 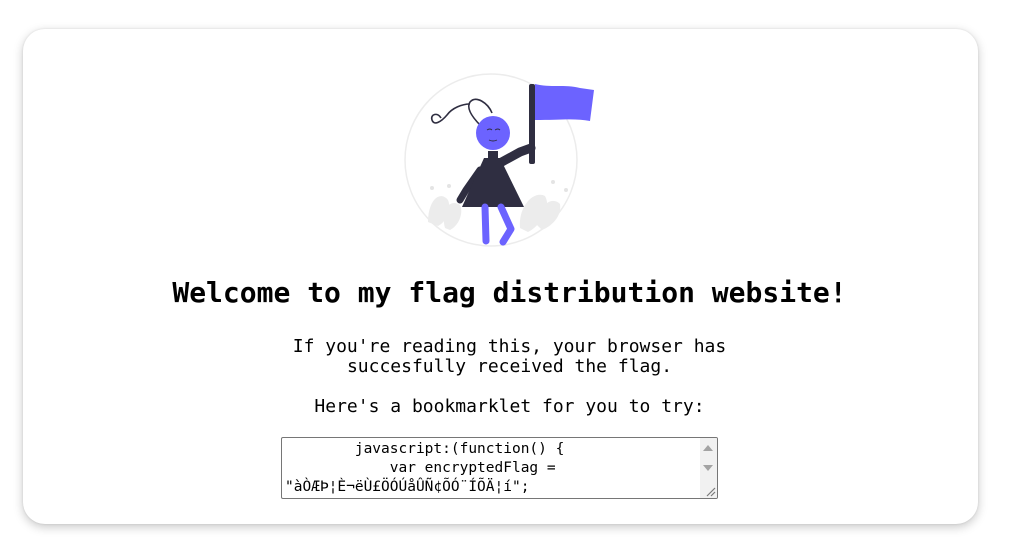 What do you see at coordinates (509, 292) in the screenshot?
I see `page-title: Welcome to my flag distribution website!` at bounding box center [509, 292].